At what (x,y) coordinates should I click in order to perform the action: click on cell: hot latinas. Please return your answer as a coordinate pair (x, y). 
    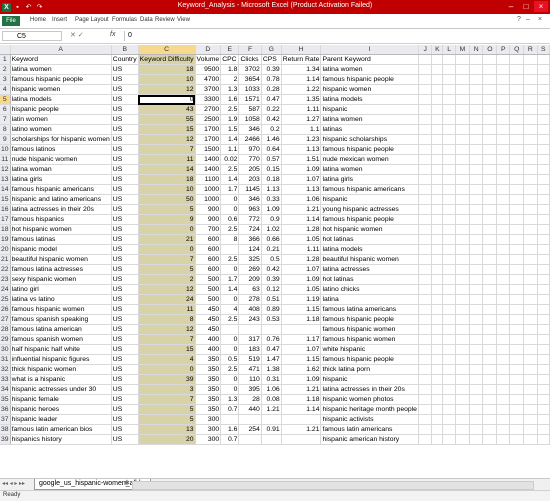
    Looking at the image, I should click on (369, 279).